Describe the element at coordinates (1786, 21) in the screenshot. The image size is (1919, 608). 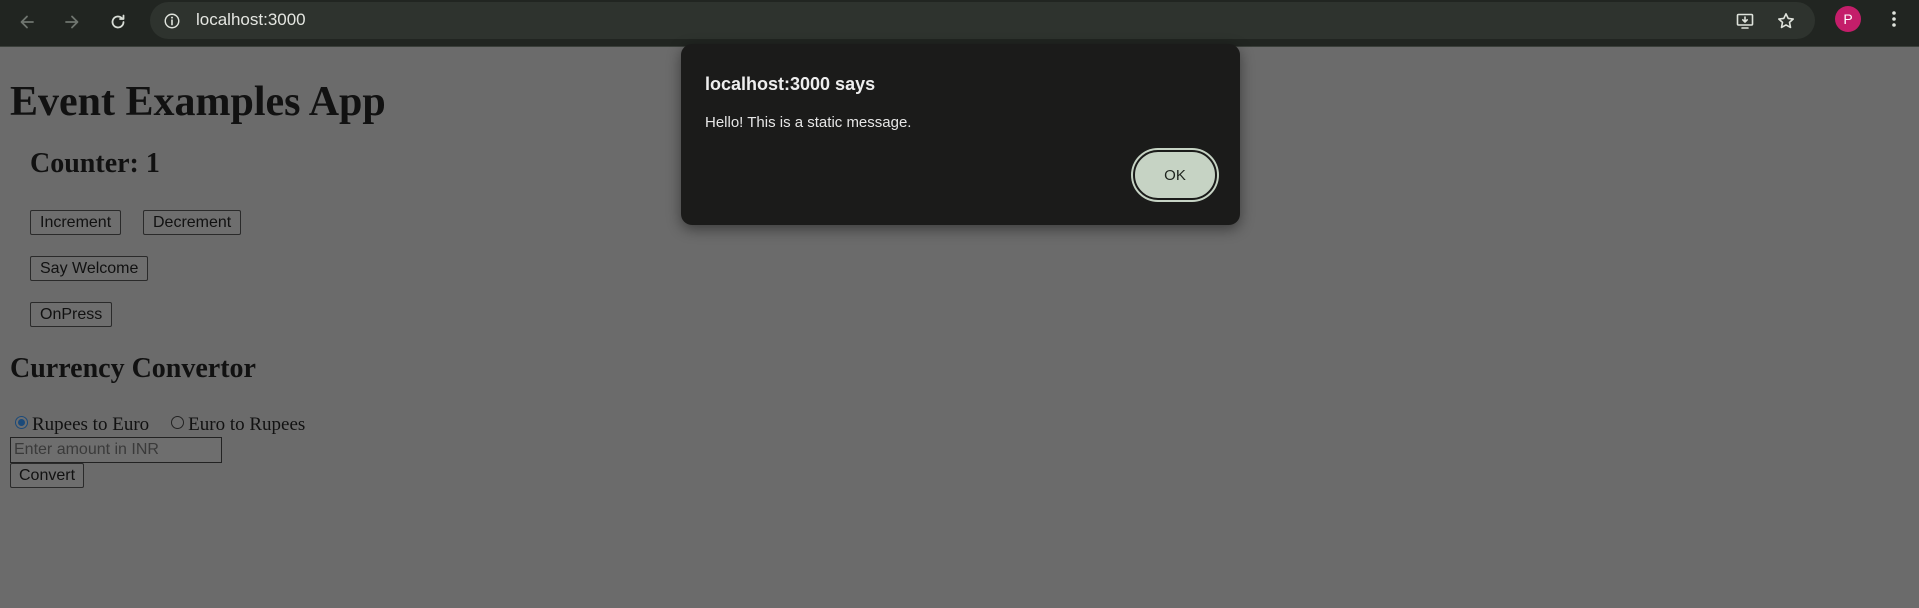
I see `bookmark-star-icon` at that location.